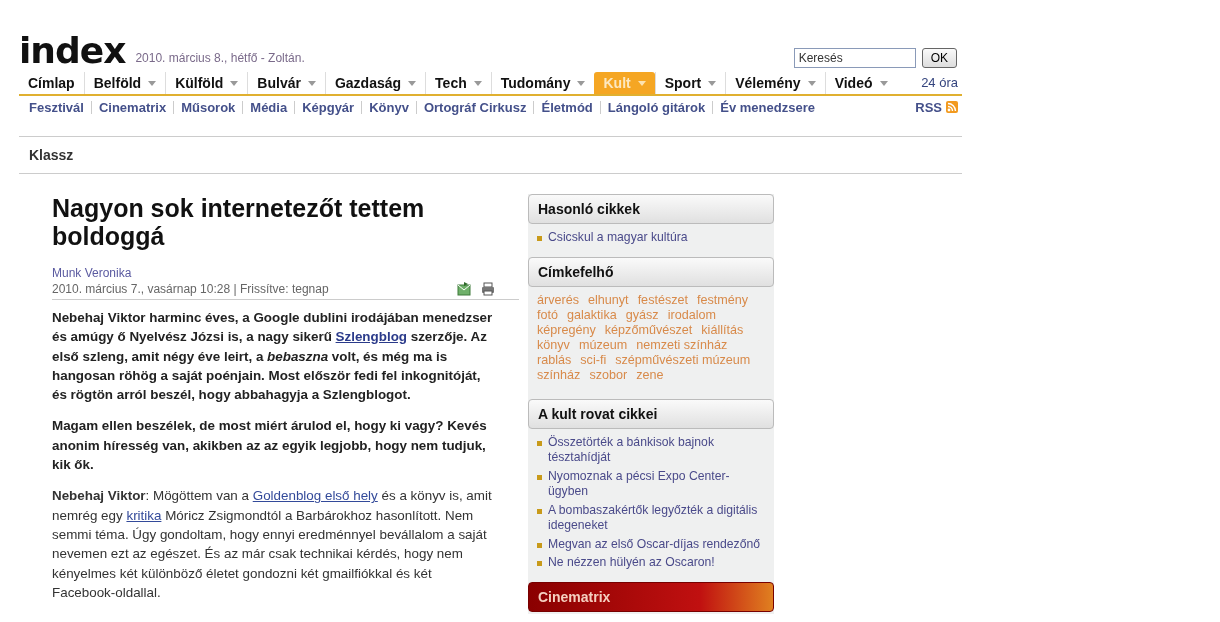  I want to click on subnav-link: Életmód, so click(566, 107).